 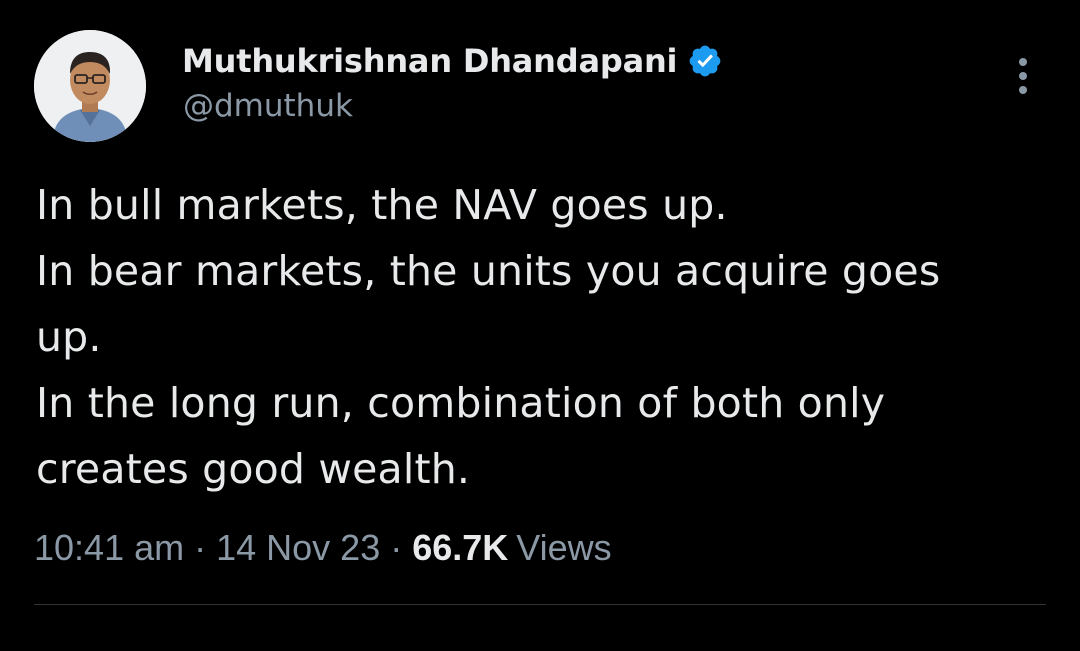 I want to click on views-label: Views, so click(x=564, y=547).